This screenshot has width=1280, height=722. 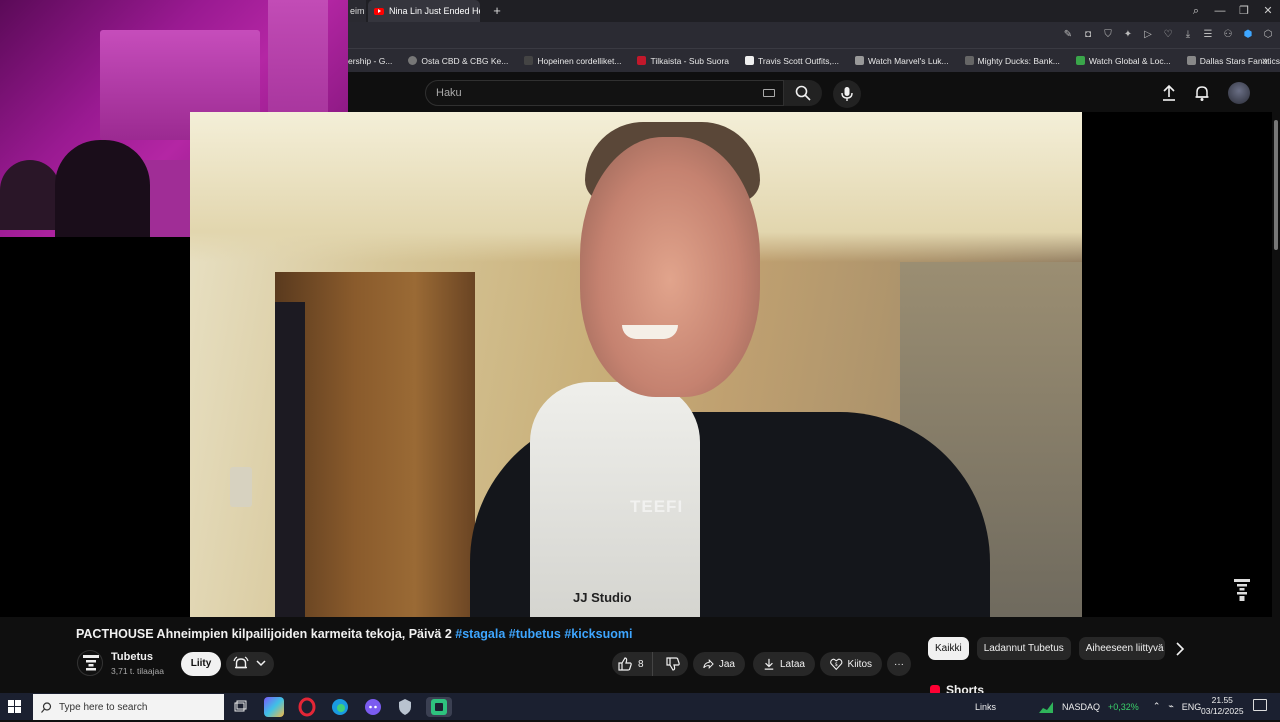 I want to click on subscription-notifications-button, so click(x=250, y=664).